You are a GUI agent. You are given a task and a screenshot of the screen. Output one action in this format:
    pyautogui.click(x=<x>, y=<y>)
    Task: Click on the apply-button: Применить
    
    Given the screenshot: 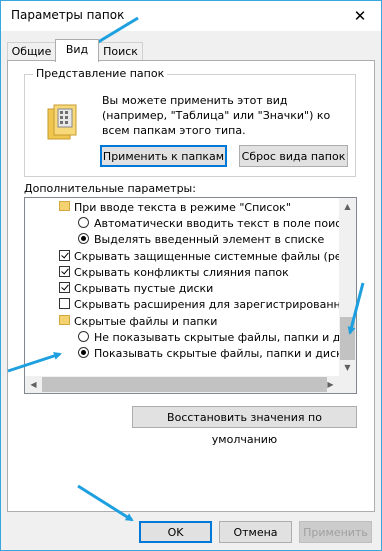 What is the action you would take?
    pyautogui.click(x=335, y=532)
    